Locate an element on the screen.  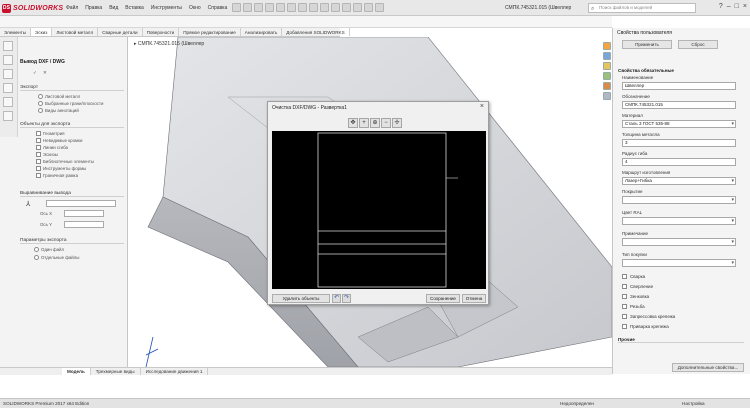
object-checkbox: Библиотечные элементы is located at coordinates (65, 161).